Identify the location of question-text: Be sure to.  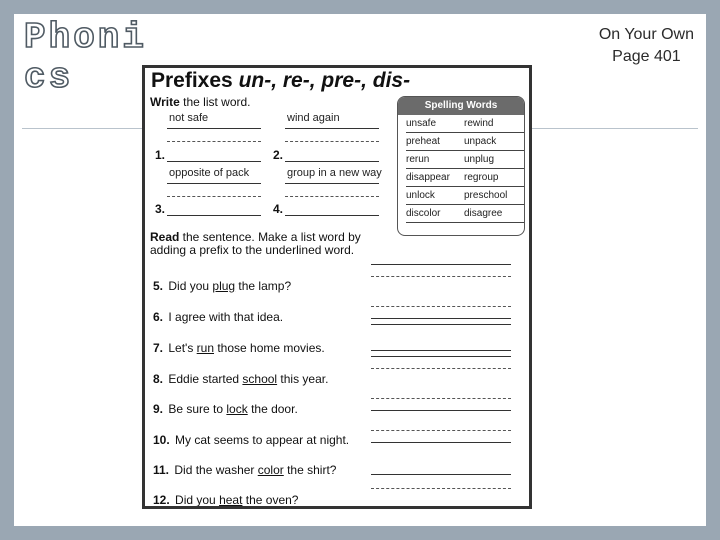
(197, 409).